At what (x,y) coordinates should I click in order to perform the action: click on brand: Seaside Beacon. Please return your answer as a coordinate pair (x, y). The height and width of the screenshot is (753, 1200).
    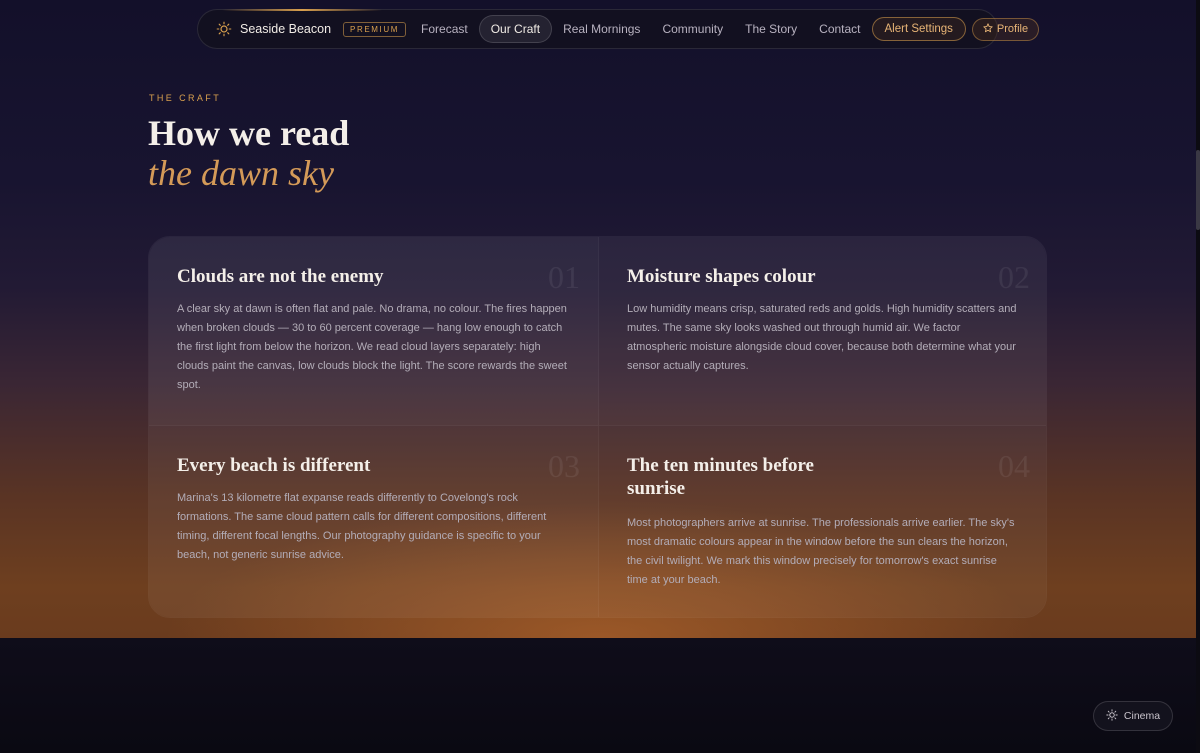
    Looking at the image, I should click on (273, 29).